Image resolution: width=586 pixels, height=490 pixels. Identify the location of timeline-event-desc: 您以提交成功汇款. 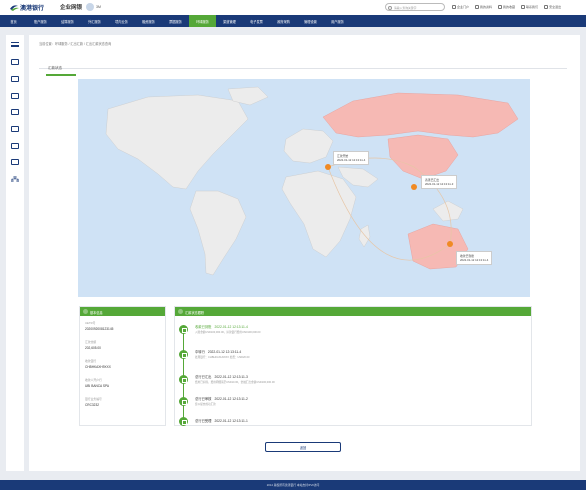
(205, 404).